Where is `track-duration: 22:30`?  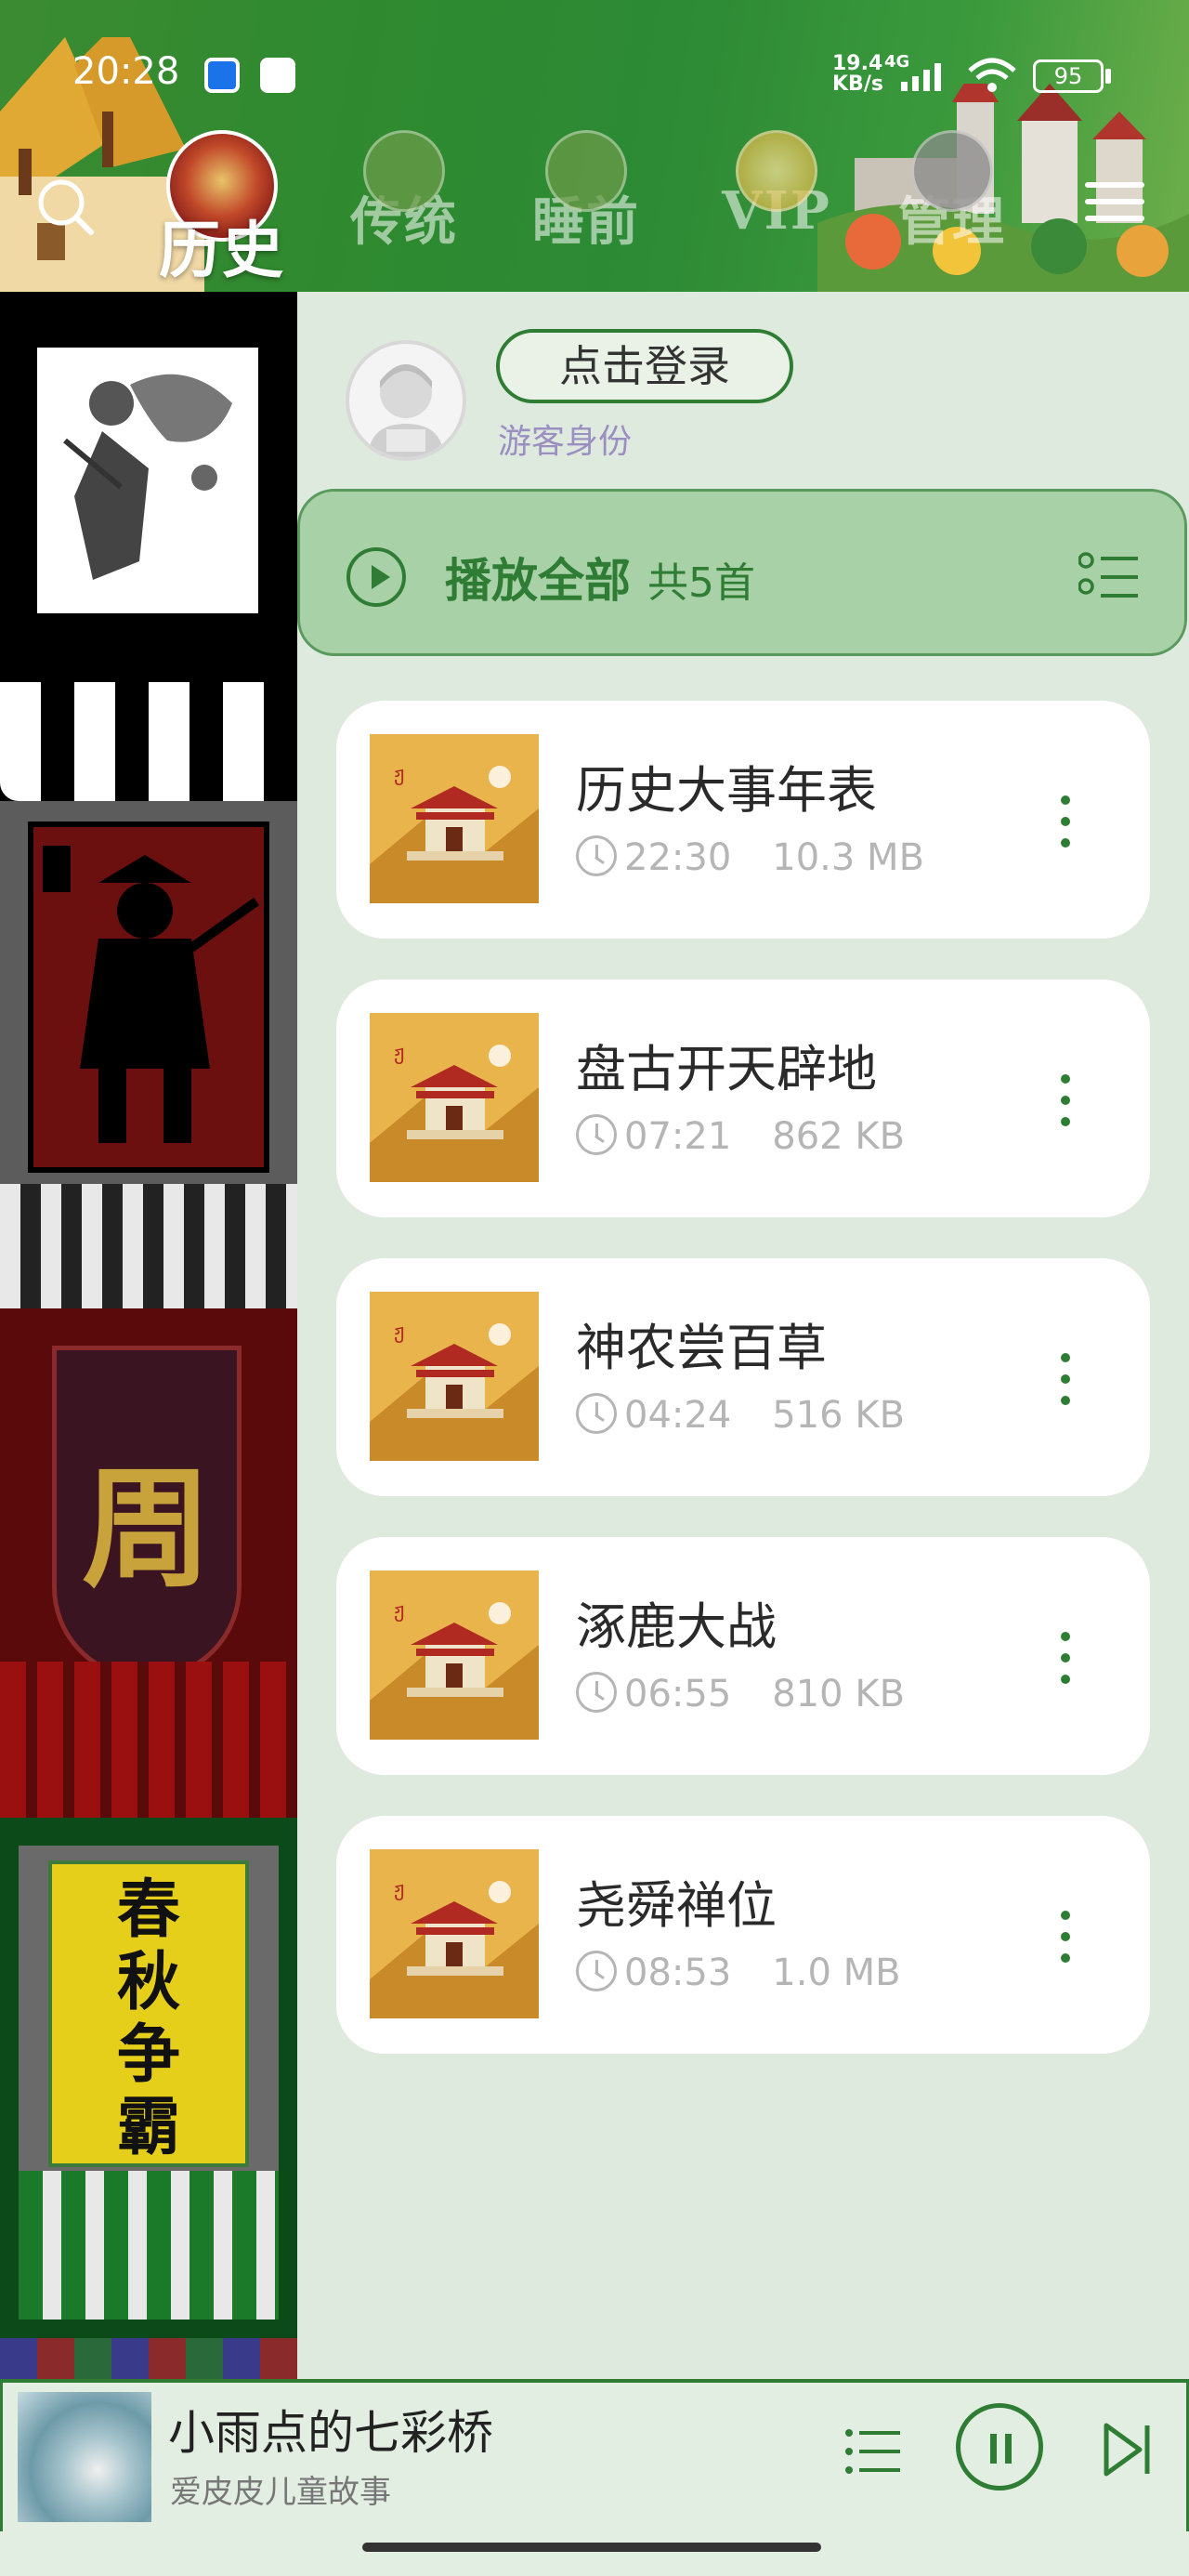 track-duration: 22:30 is located at coordinates (678, 857).